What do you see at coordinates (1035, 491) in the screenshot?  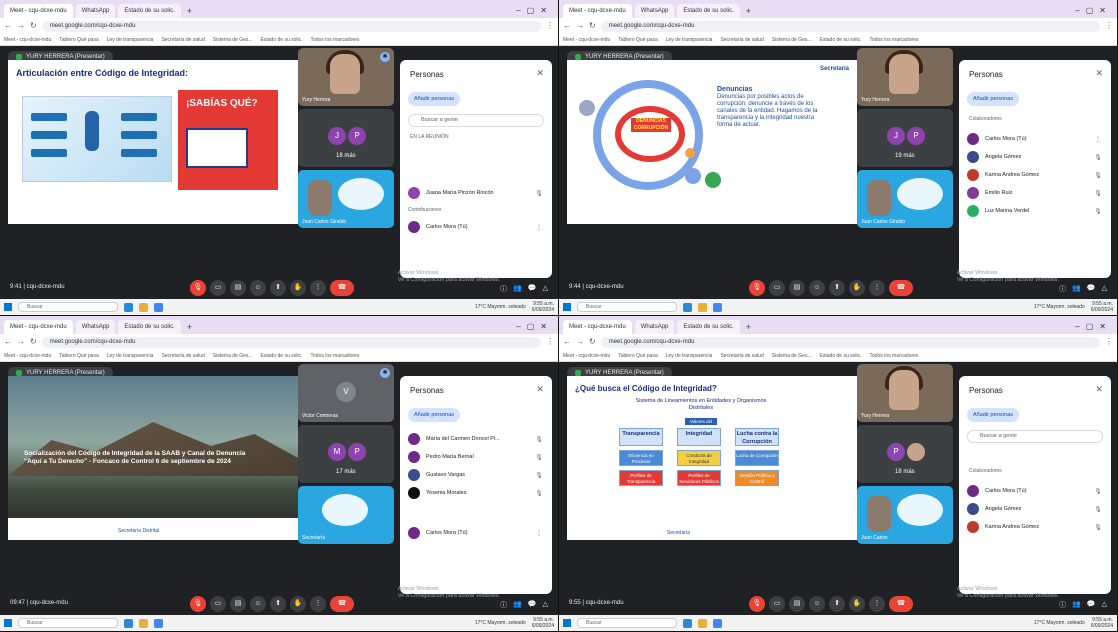 I see `list-item: Carlos Mora (Tú) 🎙` at bounding box center [1035, 491].